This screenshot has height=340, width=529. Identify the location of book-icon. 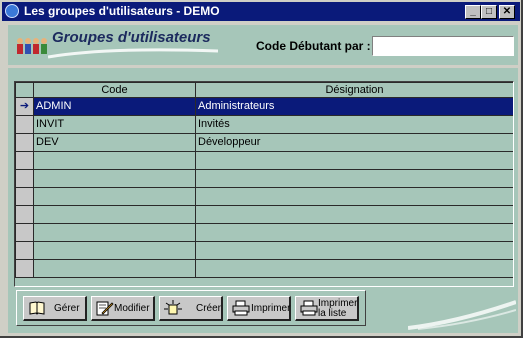
(37, 308).